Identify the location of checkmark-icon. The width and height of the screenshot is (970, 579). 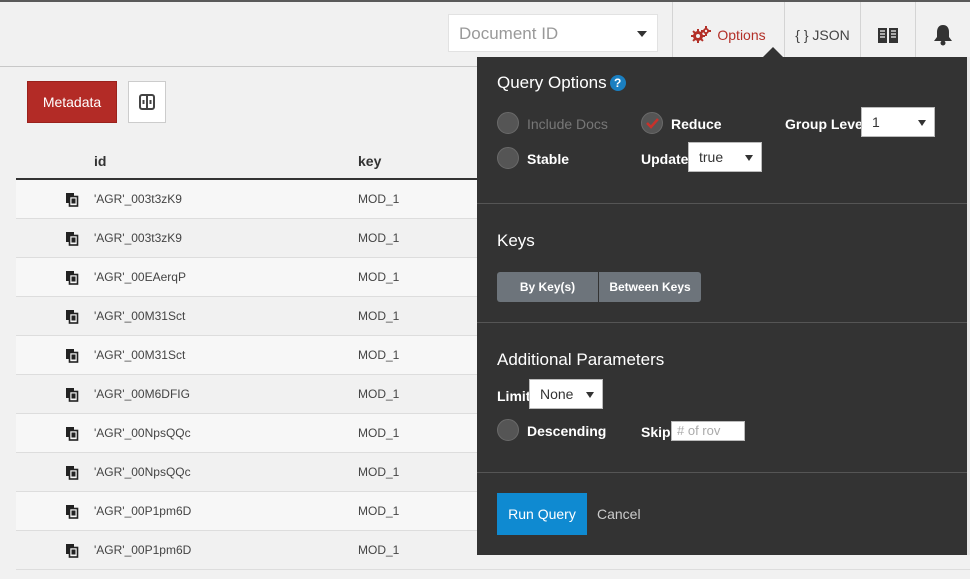
(652, 123).